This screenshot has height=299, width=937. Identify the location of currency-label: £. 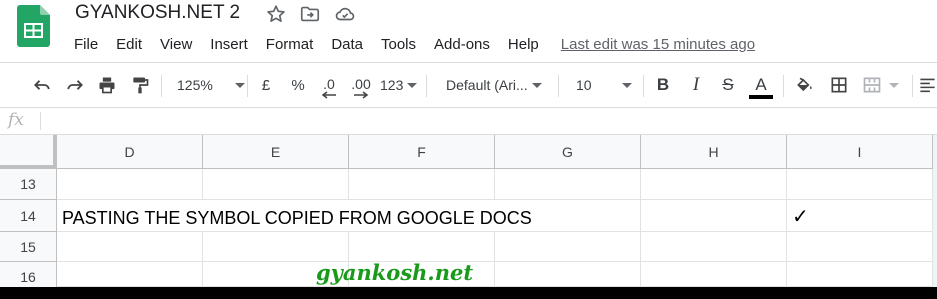
(266, 85).